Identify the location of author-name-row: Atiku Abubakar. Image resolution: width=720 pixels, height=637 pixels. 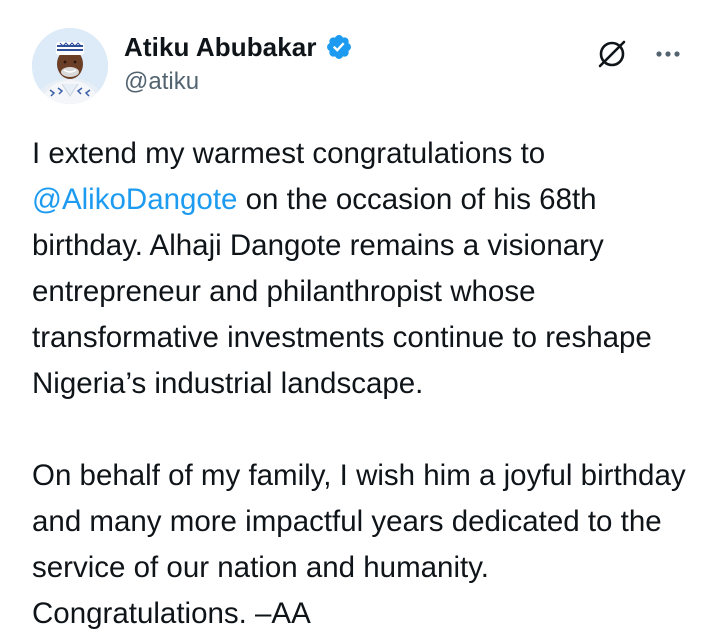
(238, 47).